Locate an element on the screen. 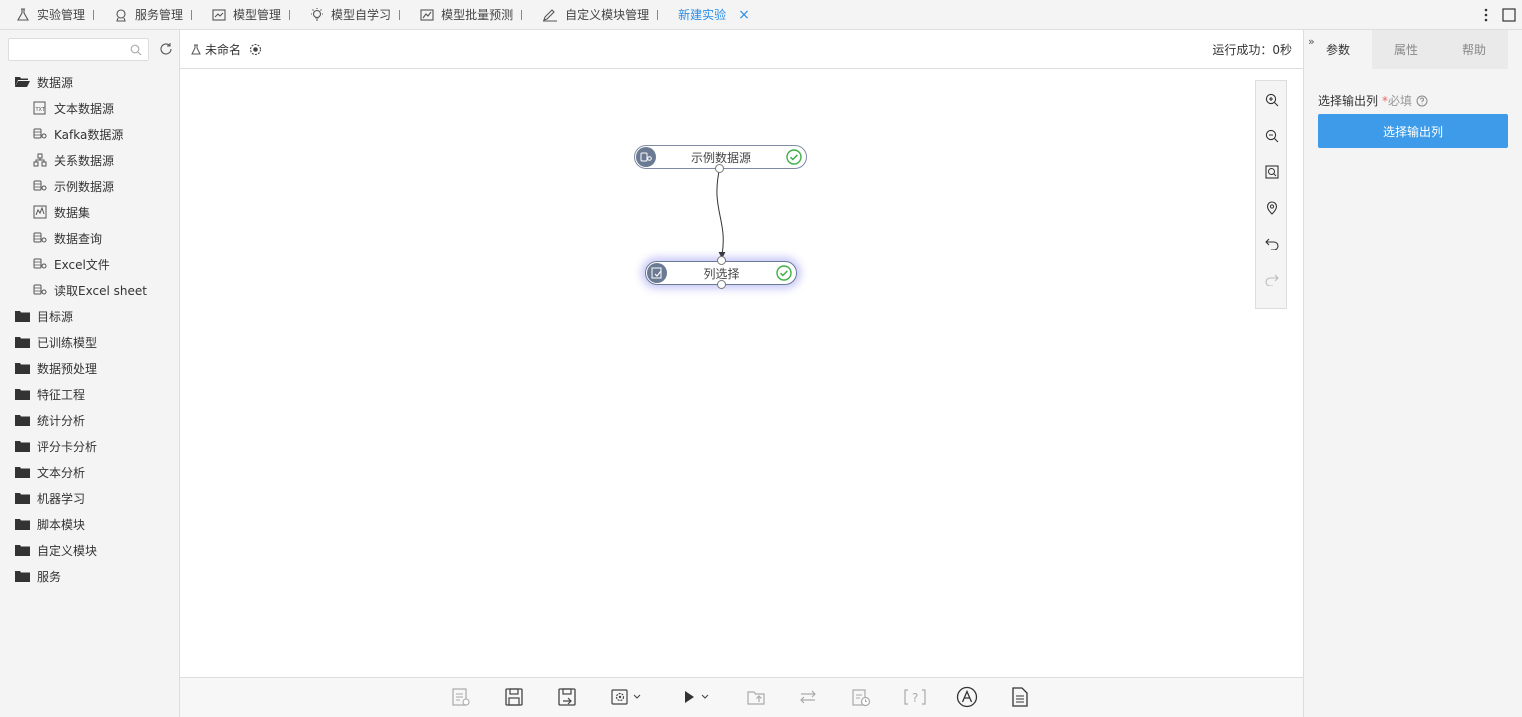  fit-view-icon is located at coordinates (1272, 172).